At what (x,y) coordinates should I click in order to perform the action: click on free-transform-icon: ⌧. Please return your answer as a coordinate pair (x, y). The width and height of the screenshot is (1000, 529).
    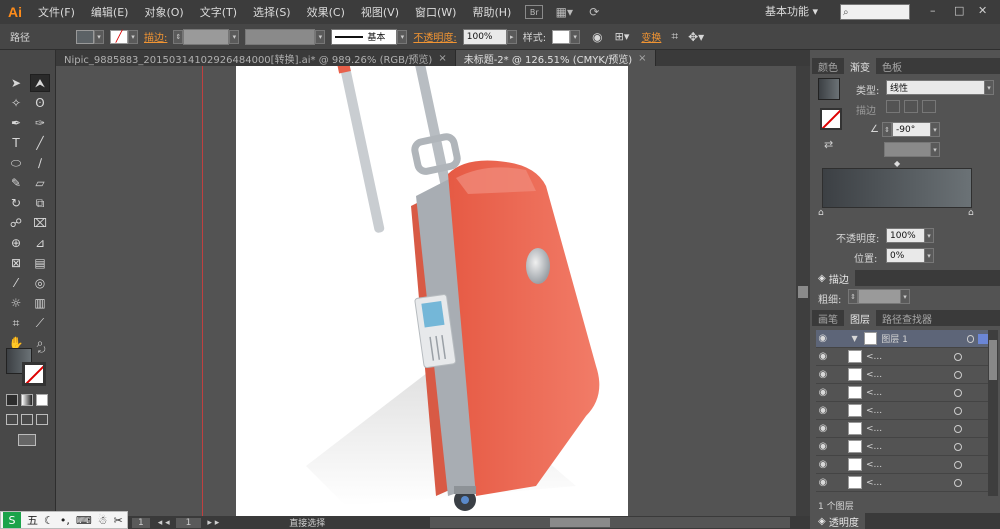
    Looking at the image, I should click on (40, 223).